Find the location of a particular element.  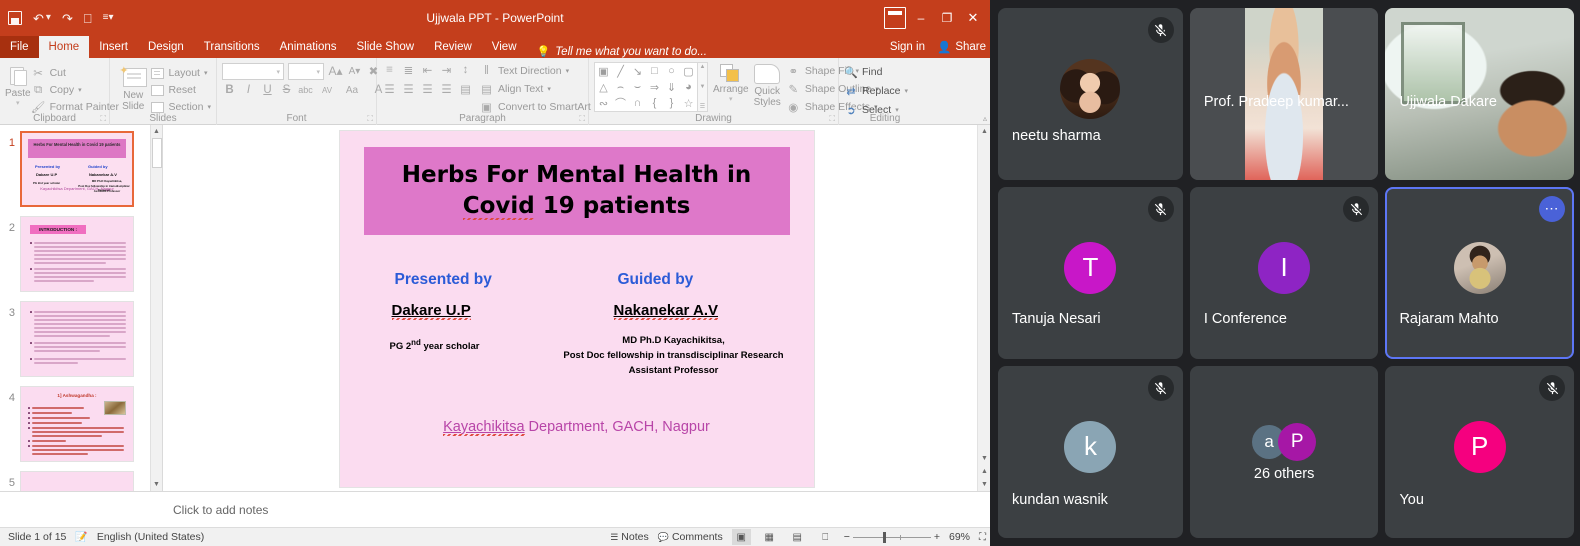

columns-icon: ▤ is located at coordinates (465, 89).